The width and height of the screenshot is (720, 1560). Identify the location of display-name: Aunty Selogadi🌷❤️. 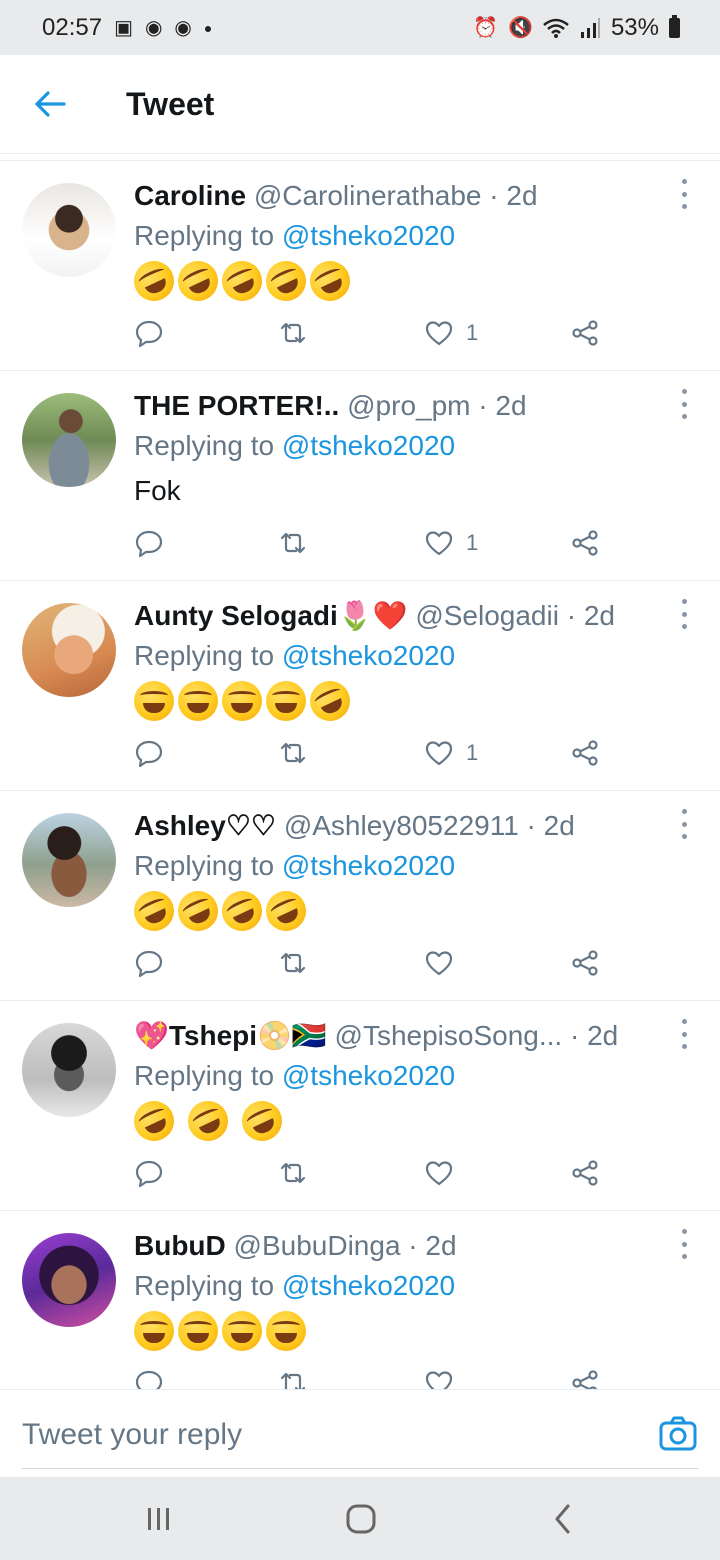
(271, 615).